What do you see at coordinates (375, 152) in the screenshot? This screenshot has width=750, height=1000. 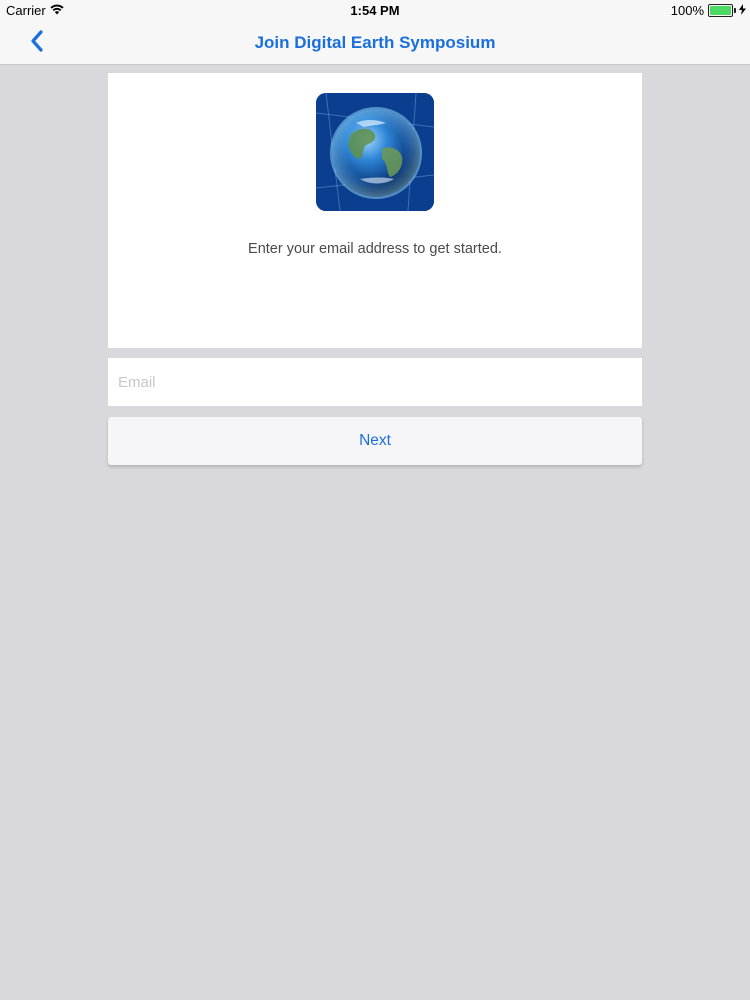 I see `globe-icon` at bounding box center [375, 152].